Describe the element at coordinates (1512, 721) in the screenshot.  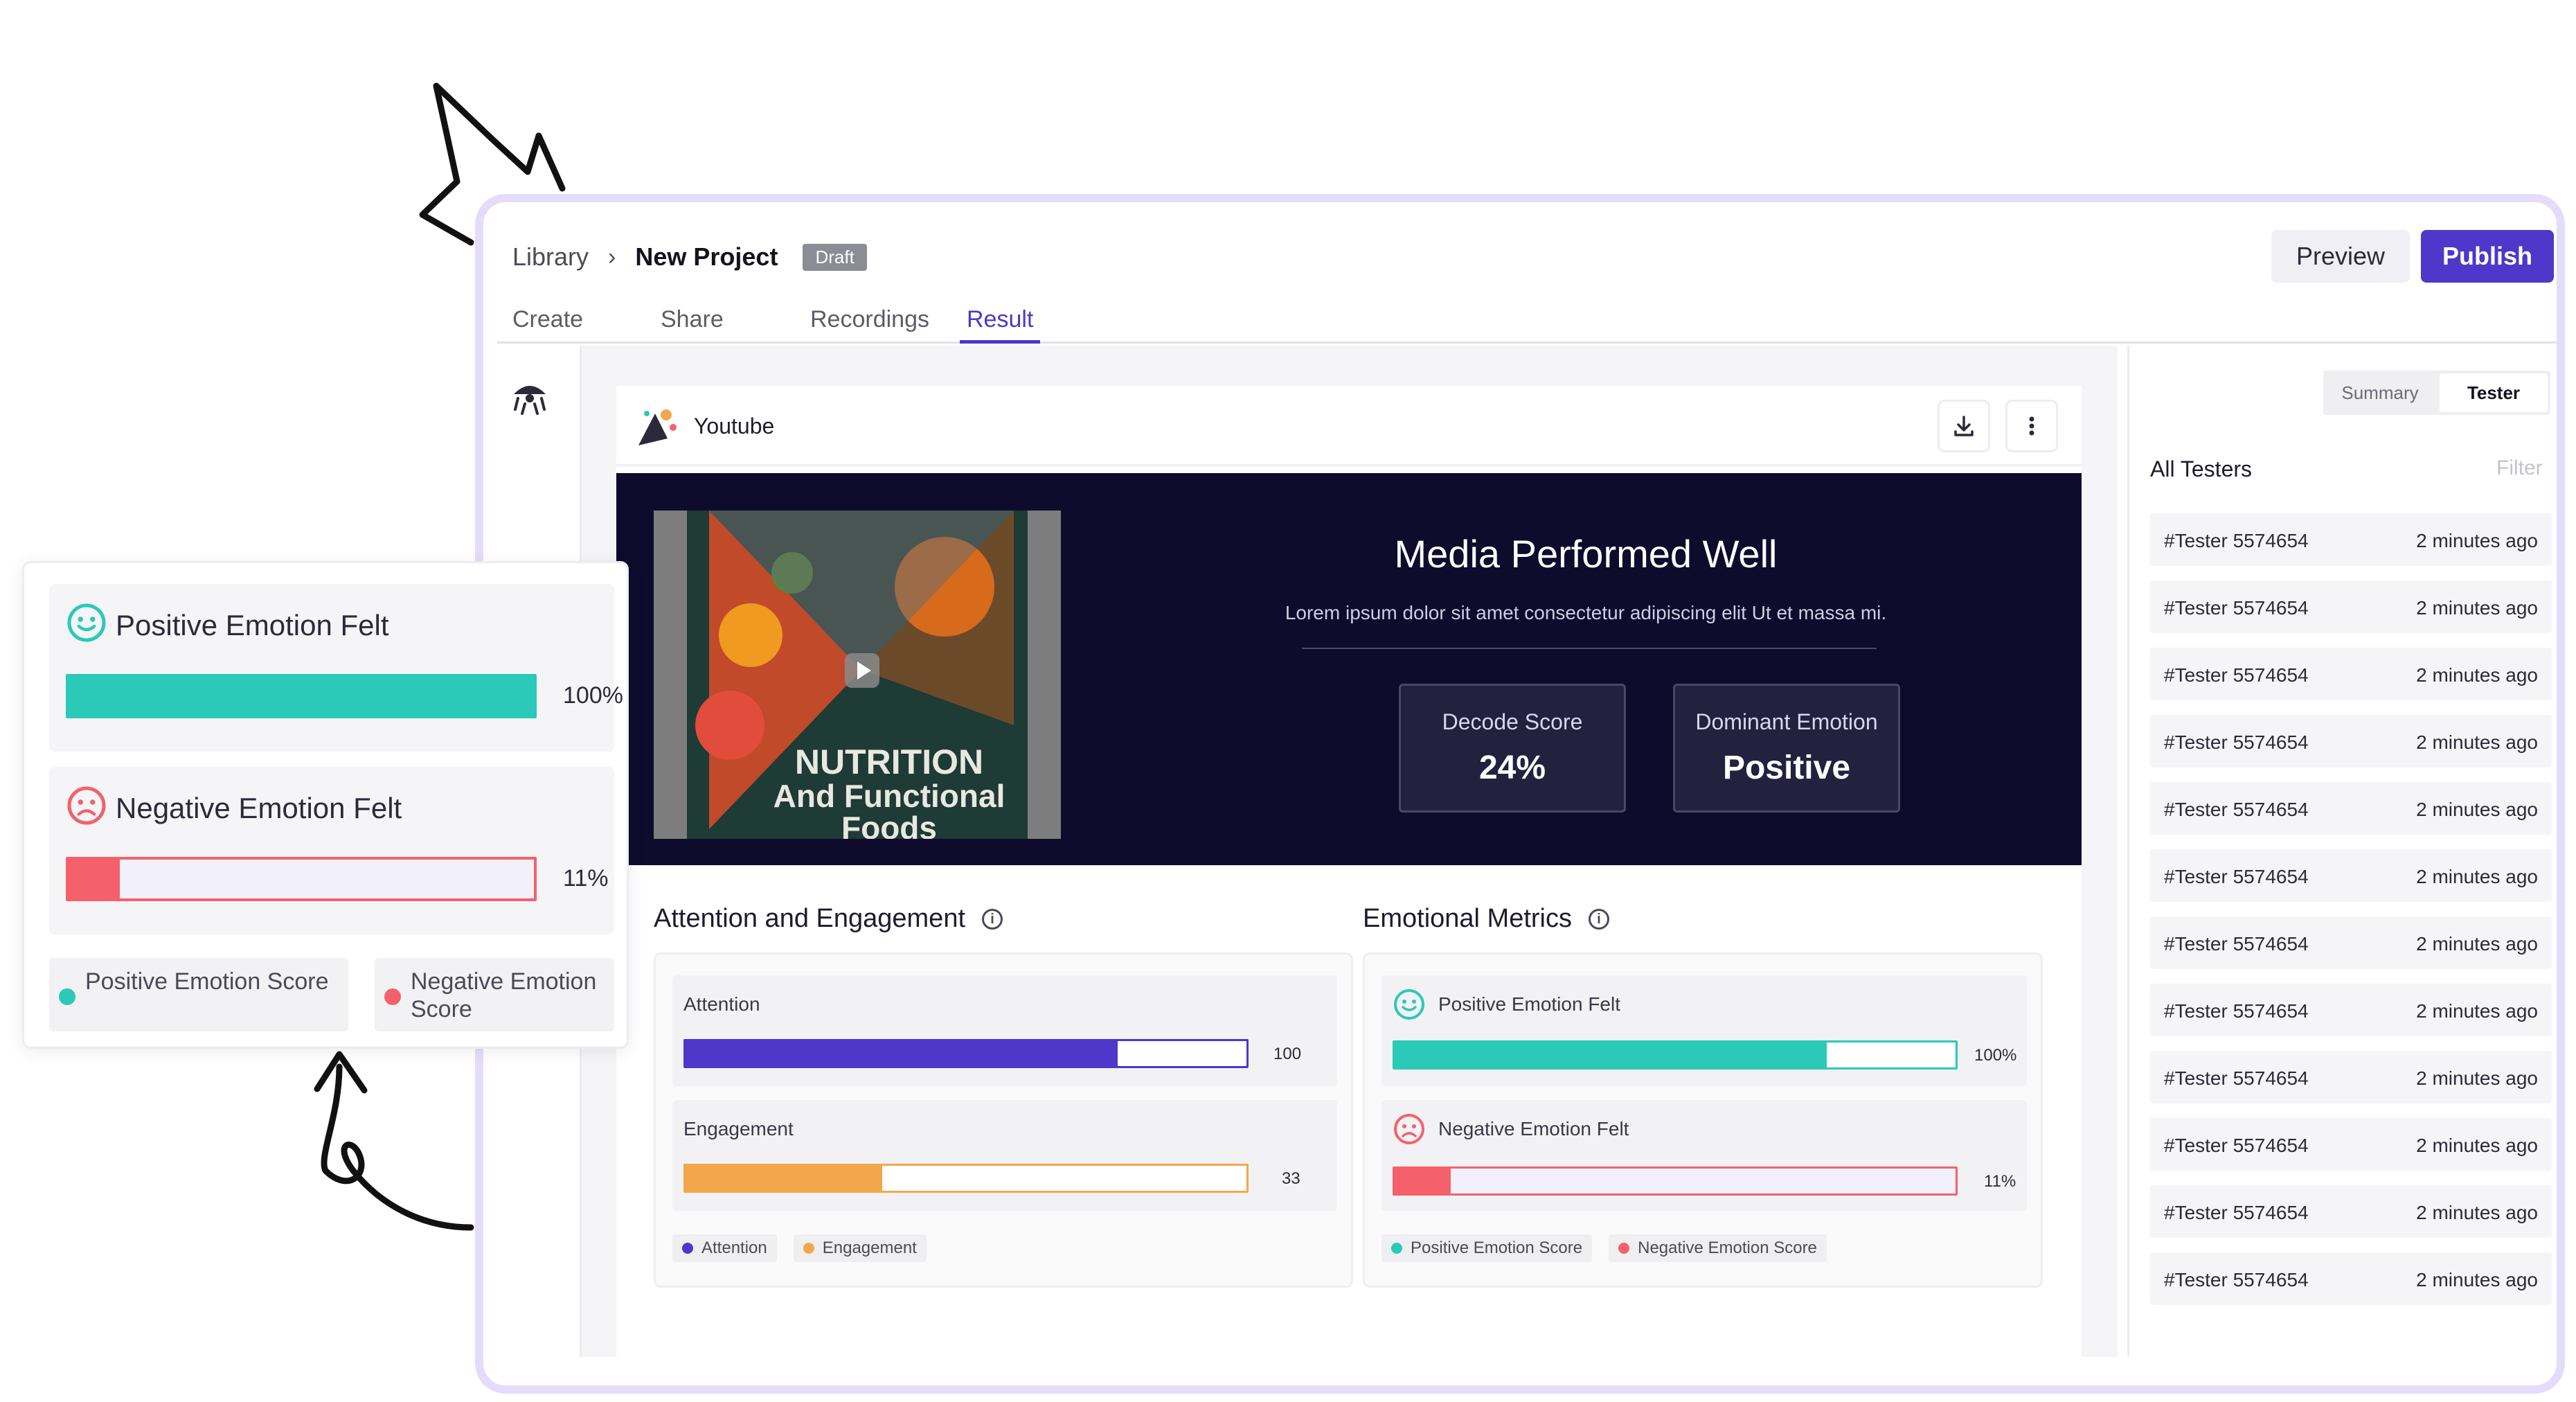
I see `decode-score-label: Decode Score` at that location.